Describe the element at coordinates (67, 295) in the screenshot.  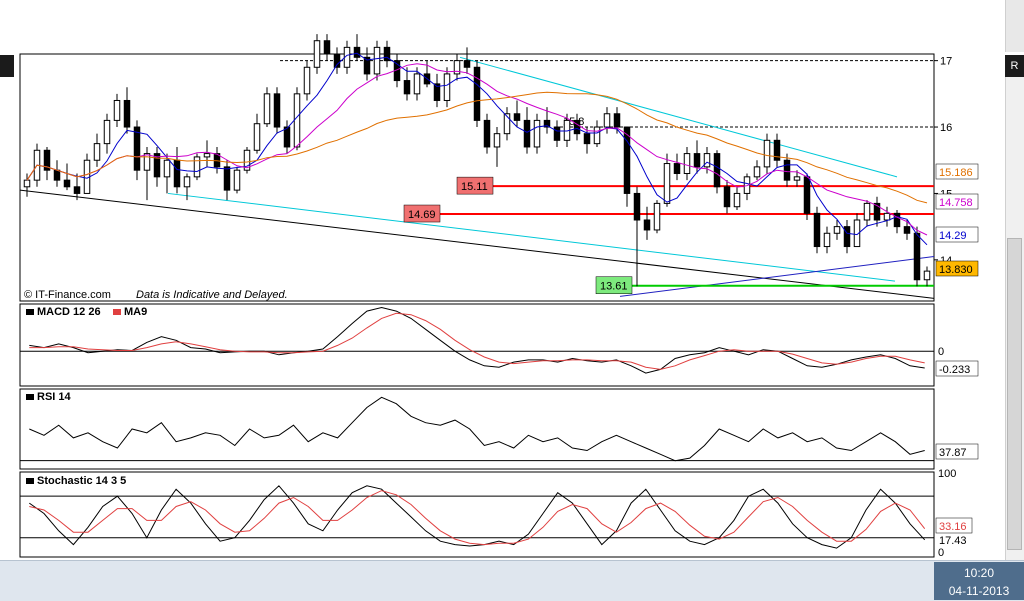
I see `watermark: © IT-Finance.com` at that location.